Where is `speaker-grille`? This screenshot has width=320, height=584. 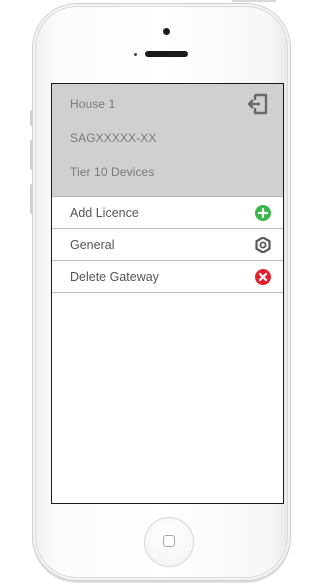
speaker-grille is located at coordinates (166, 54).